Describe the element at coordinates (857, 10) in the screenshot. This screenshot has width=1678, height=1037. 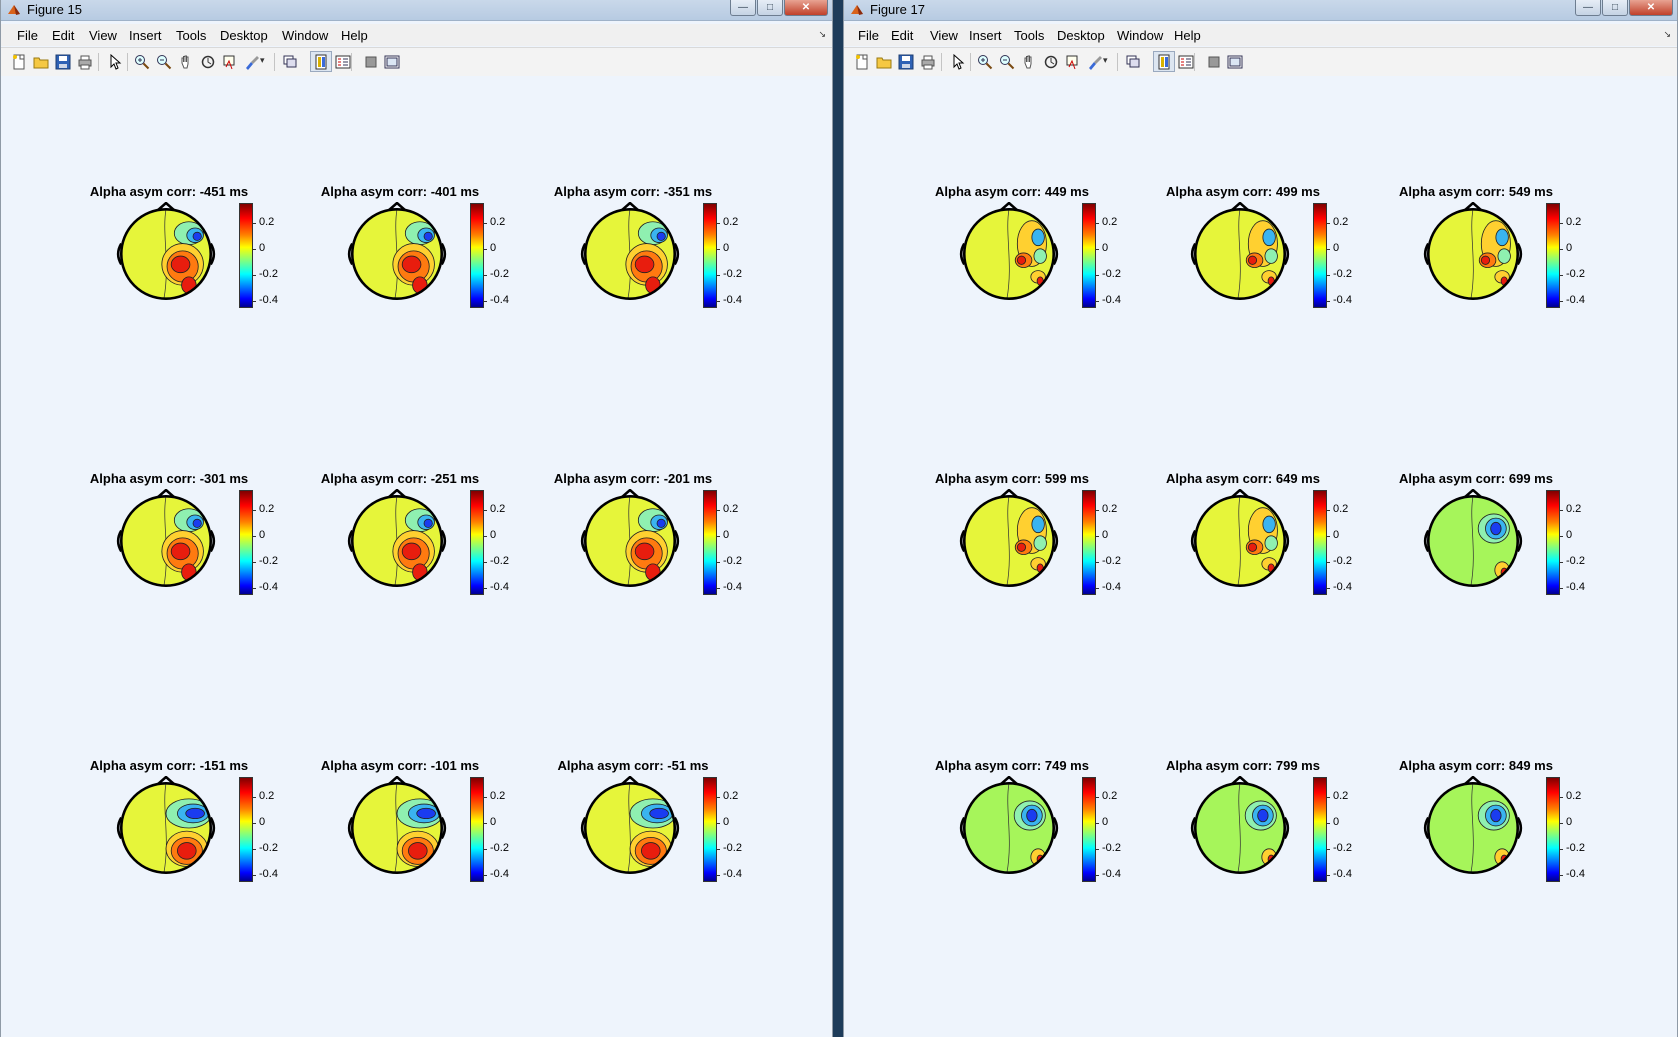
I see `matlab-logo-icon` at that location.